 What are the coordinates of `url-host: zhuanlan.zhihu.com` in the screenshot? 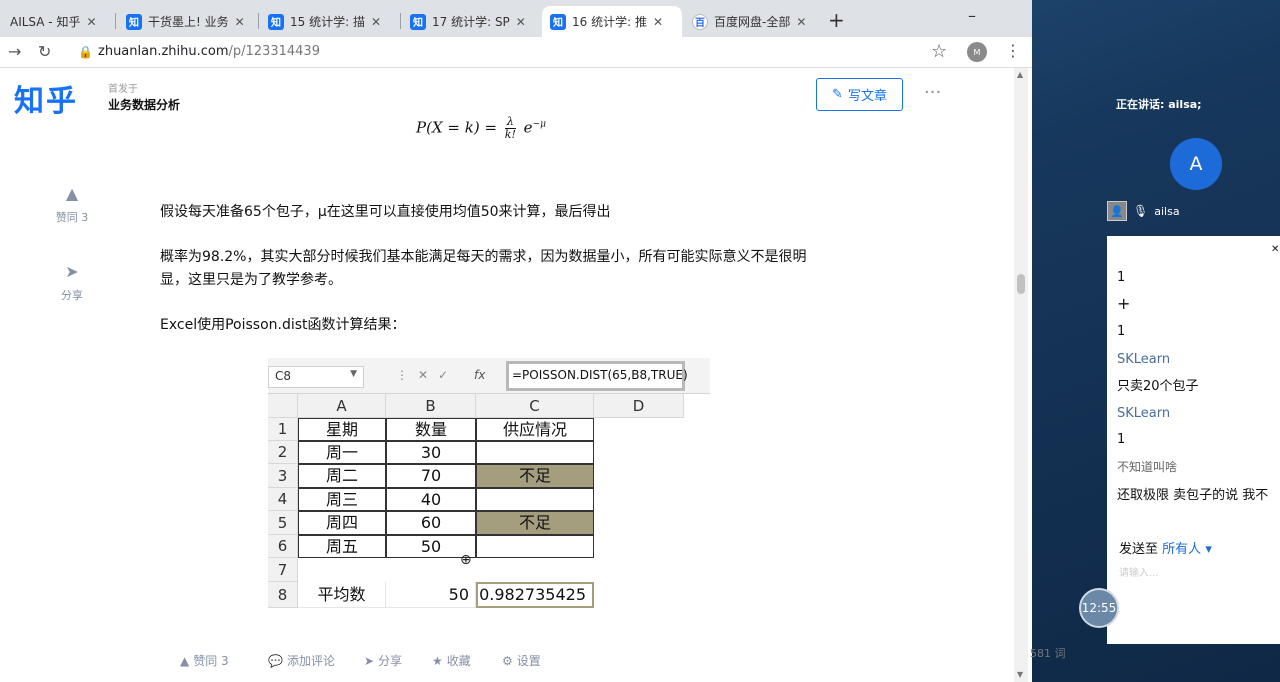 It's located at (163, 51).